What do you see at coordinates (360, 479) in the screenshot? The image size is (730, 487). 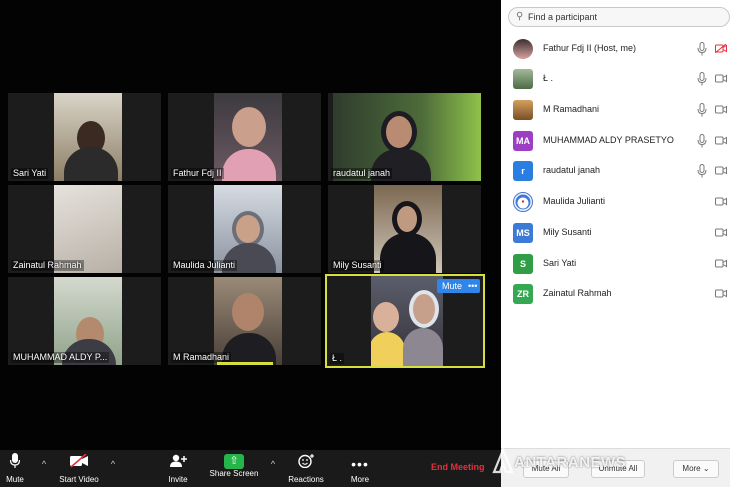 I see `more-label: More` at bounding box center [360, 479].